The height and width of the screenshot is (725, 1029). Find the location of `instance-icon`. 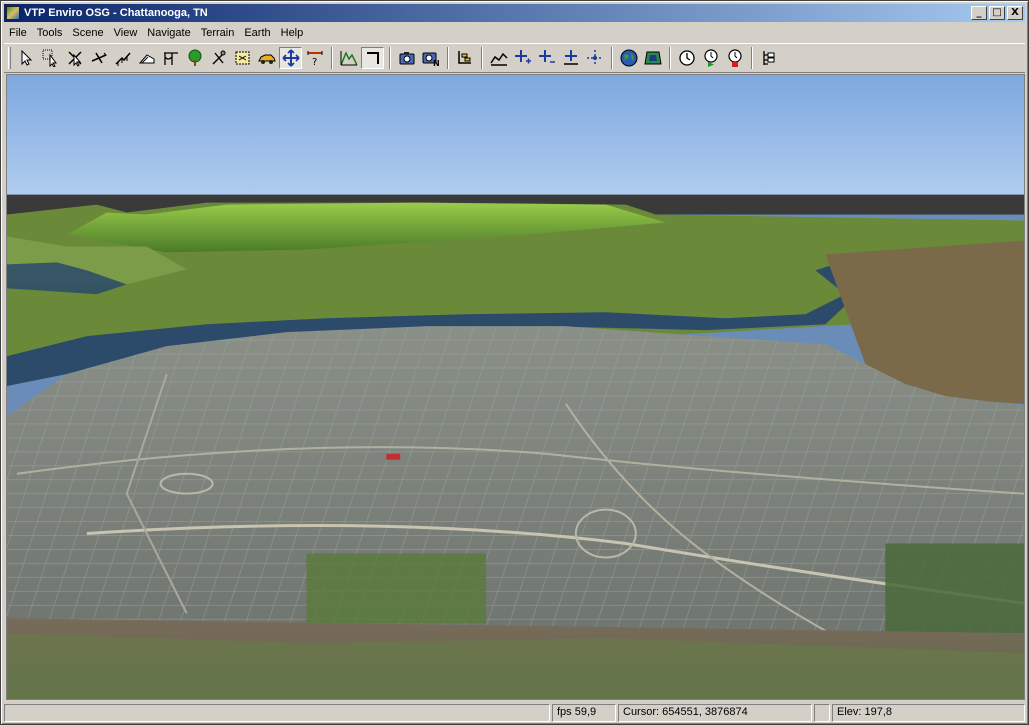

instance-icon is located at coordinates (218, 57).